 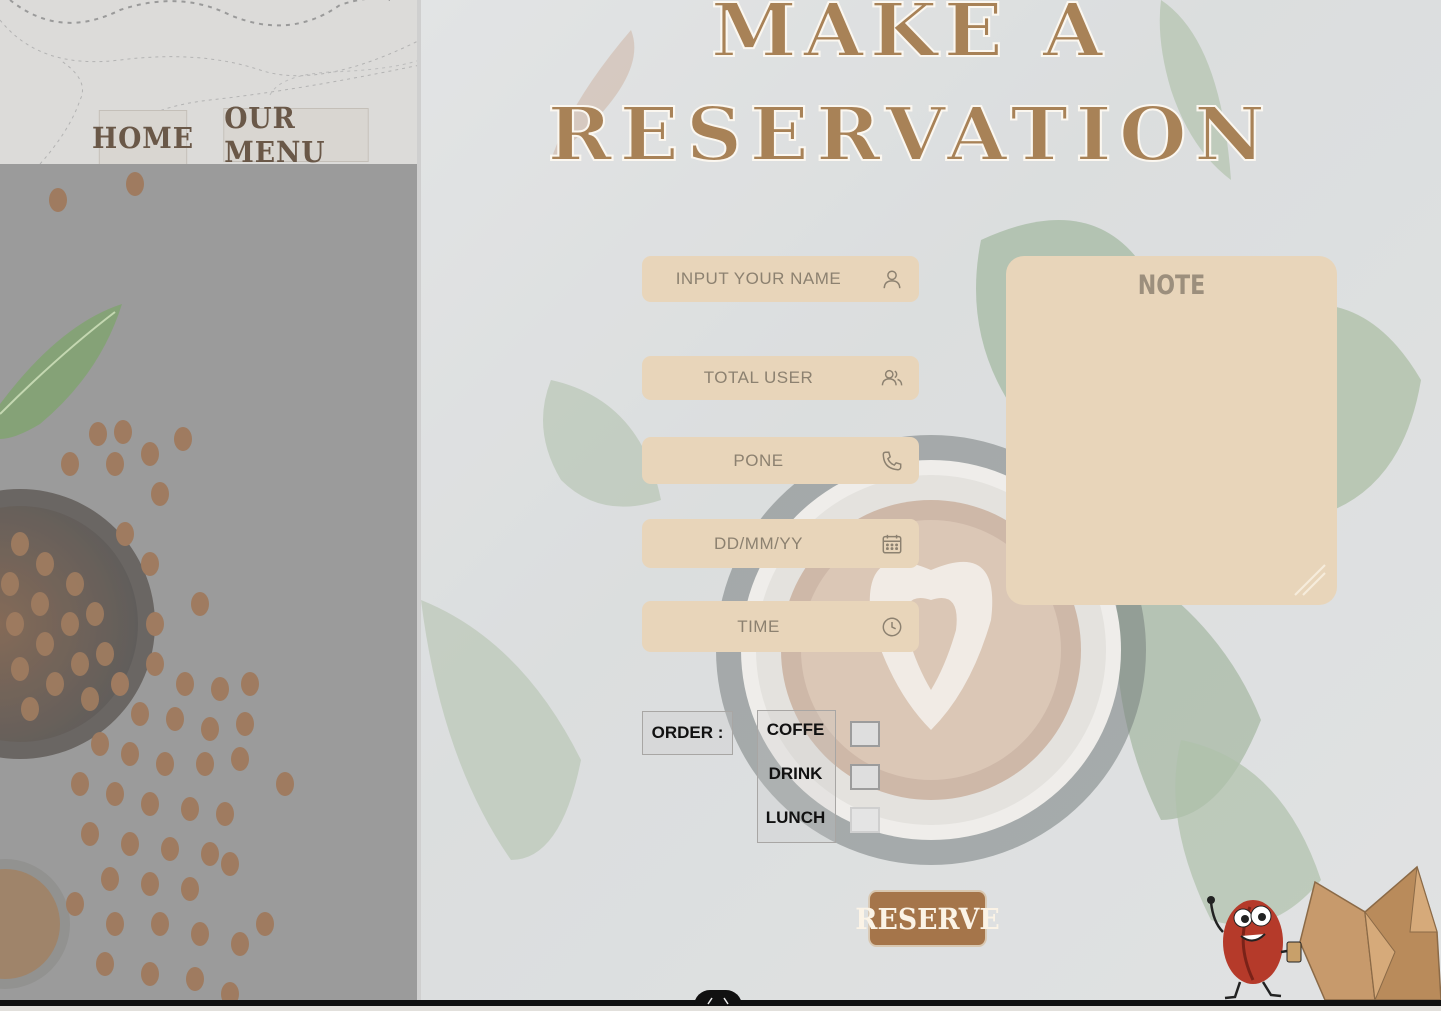 What do you see at coordinates (210, 82) in the screenshot?
I see `header-decoration: HOME OUR MENU` at bounding box center [210, 82].